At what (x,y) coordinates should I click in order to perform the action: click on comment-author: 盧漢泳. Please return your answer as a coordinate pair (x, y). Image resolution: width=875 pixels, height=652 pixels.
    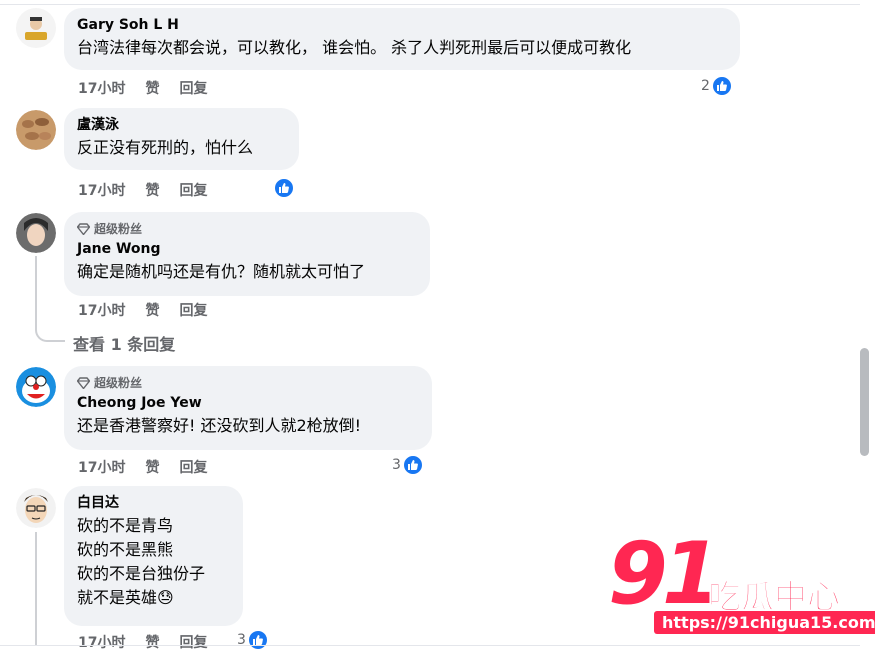
    Looking at the image, I should click on (182, 125).